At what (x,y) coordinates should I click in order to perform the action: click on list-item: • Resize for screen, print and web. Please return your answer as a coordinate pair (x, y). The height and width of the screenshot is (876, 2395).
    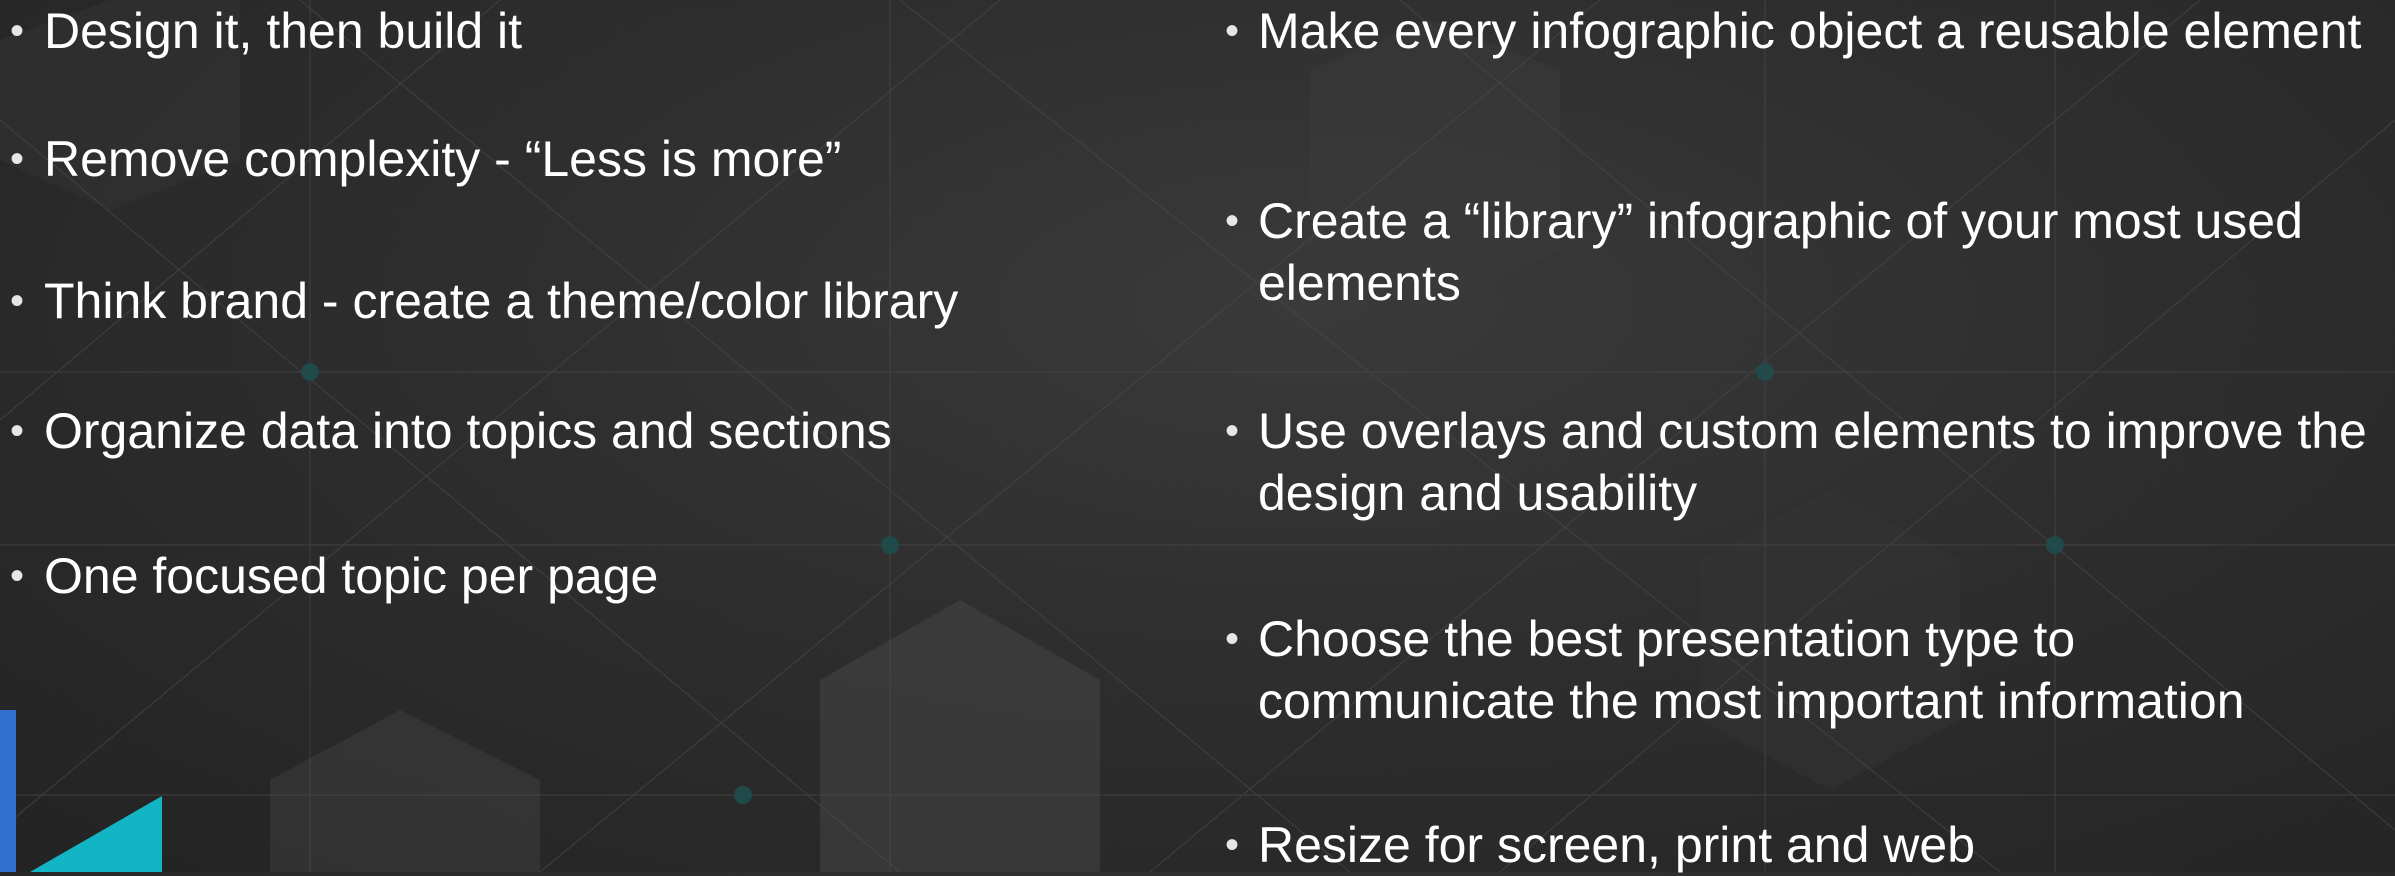
    Looking at the image, I should click on (1796, 845).